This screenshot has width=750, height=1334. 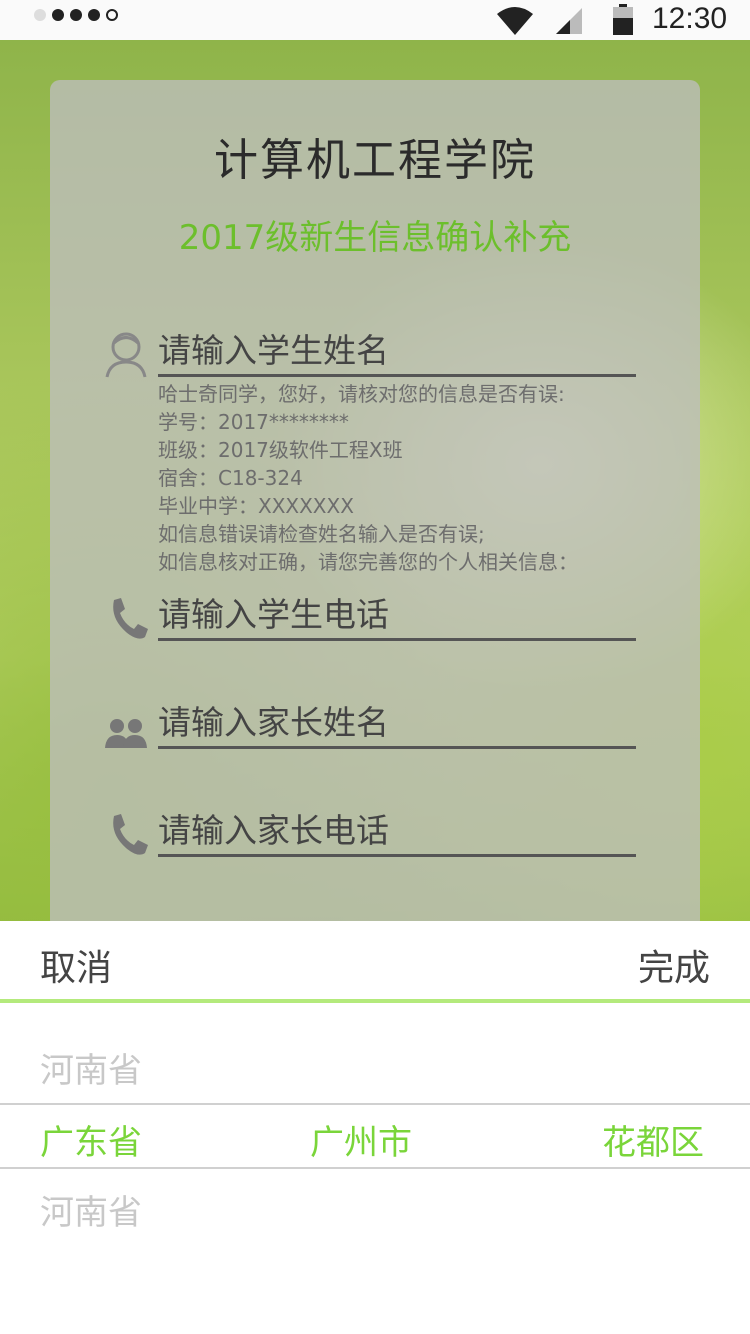 What do you see at coordinates (515, 21) in the screenshot?
I see `wifi-icon` at bounding box center [515, 21].